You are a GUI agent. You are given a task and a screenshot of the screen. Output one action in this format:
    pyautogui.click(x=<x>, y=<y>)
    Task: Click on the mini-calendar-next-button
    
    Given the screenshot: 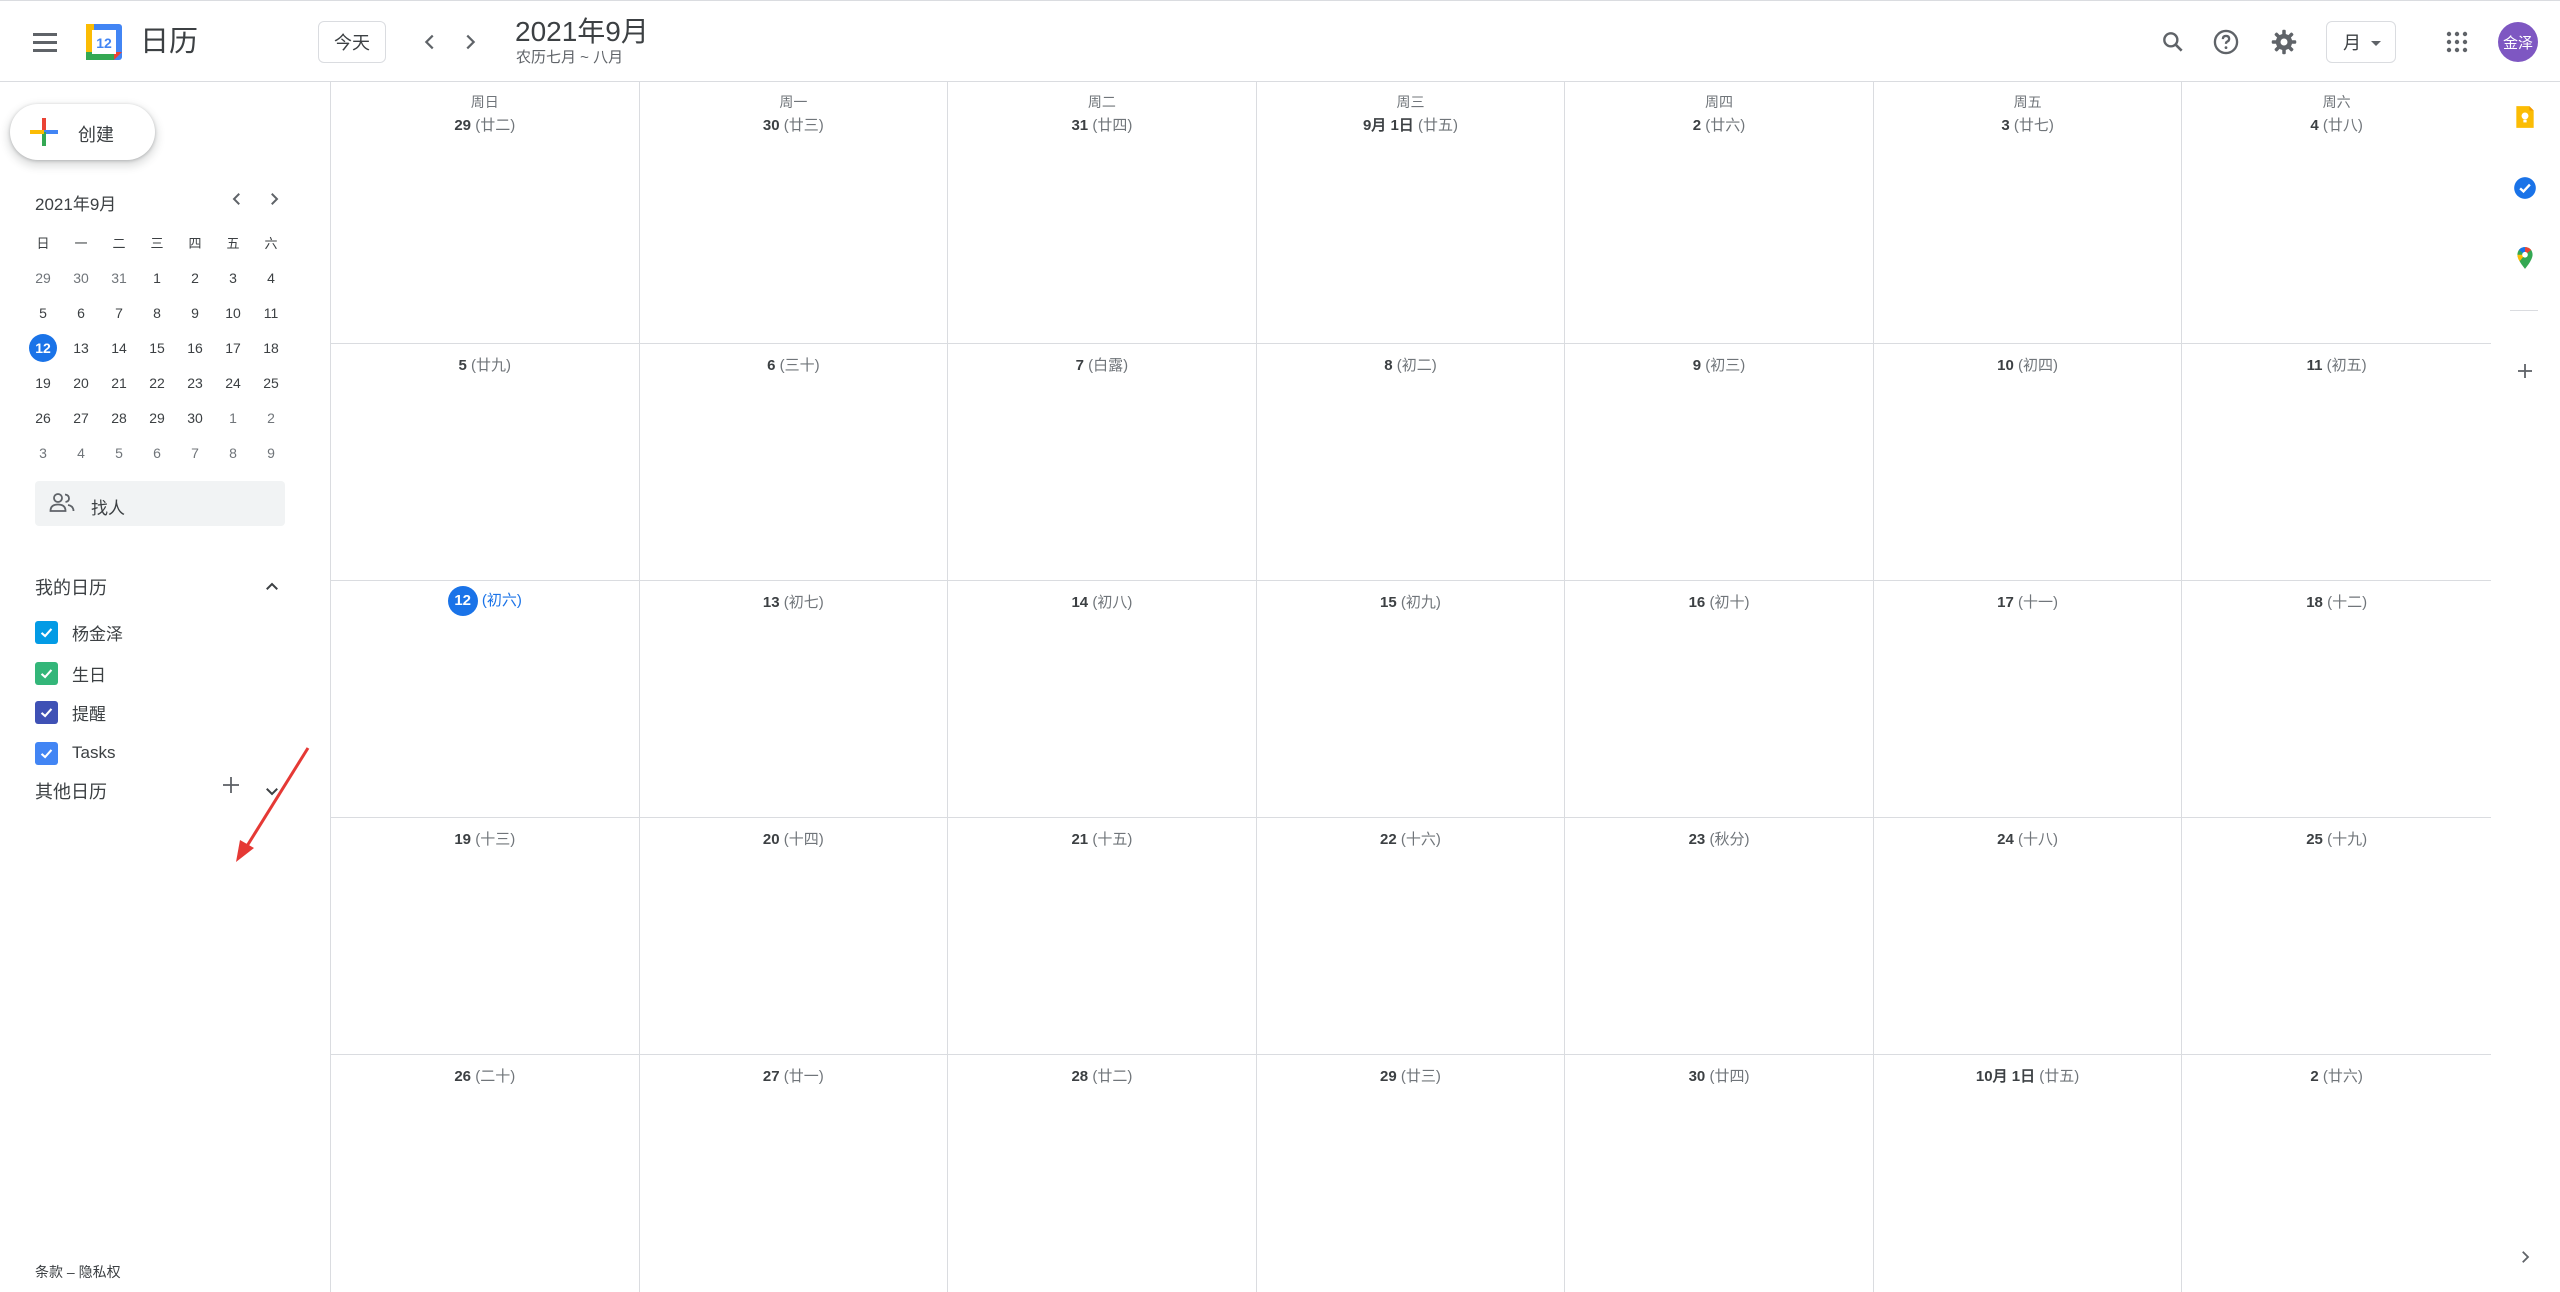 What is the action you would take?
    pyautogui.click(x=274, y=199)
    